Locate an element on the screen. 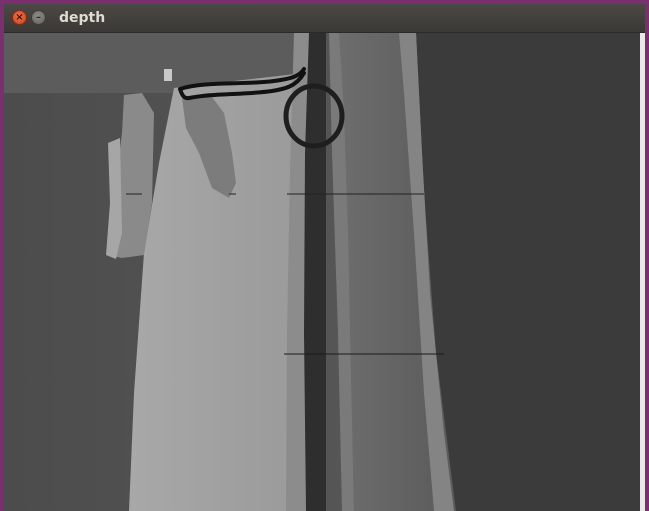  window-title: depth is located at coordinates (82, 18).